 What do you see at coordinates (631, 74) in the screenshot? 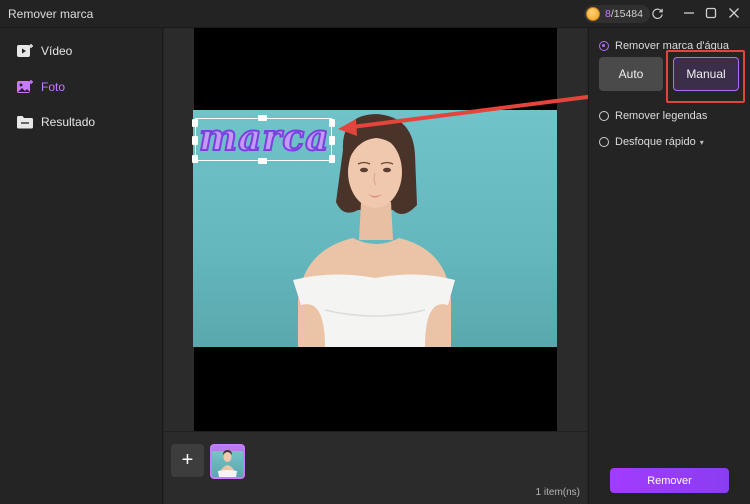
I see `auto-mode-button: Auto` at bounding box center [631, 74].